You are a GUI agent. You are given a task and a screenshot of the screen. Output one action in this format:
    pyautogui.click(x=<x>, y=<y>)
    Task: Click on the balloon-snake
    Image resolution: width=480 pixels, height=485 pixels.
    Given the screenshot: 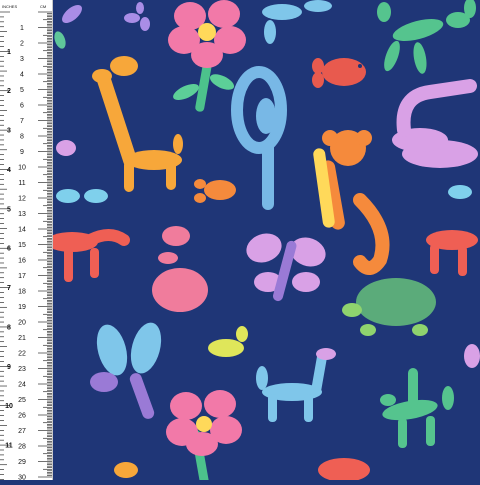 What is the action you would take?
    pyautogui.click(x=435, y=123)
    